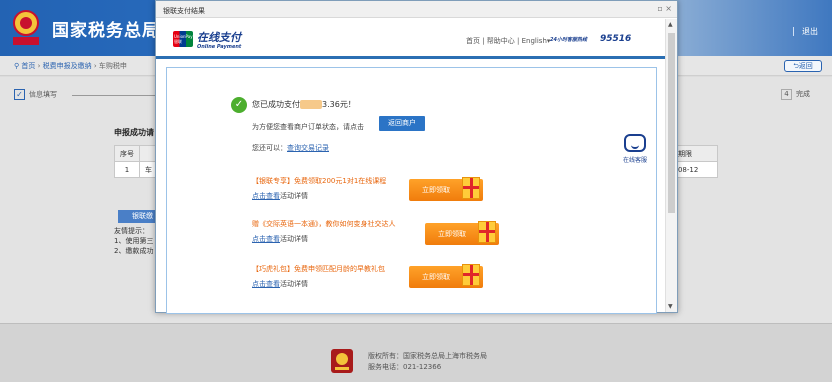  Describe the element at coordinates (19, 94) in the screenshot. I see `check-icon: ✓` at that location.